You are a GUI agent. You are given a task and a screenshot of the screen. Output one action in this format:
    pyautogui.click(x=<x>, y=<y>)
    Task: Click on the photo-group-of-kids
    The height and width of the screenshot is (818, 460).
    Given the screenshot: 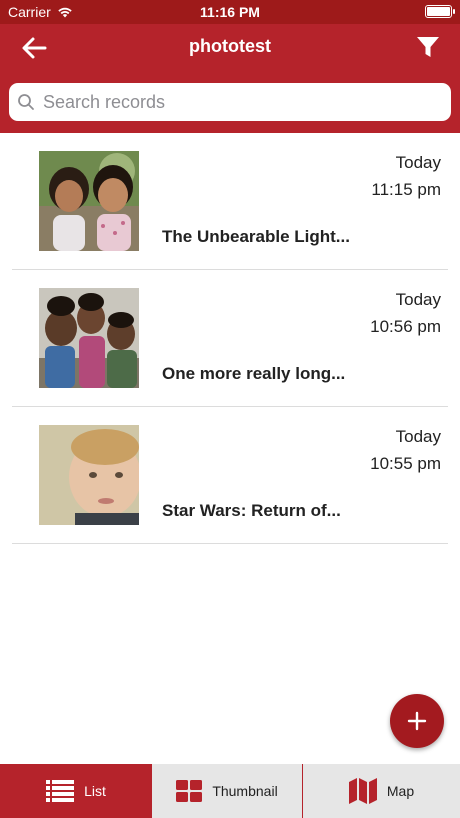 What is the action you would take?
    pyautogui.click(x=89, y=338)
    